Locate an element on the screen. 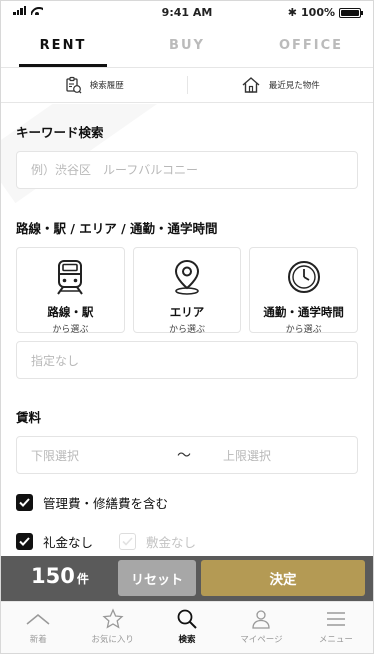 The width and height of the screenshot is (374, 654). search-history-button: 検索履歴 is located at coordinates (94, 85).